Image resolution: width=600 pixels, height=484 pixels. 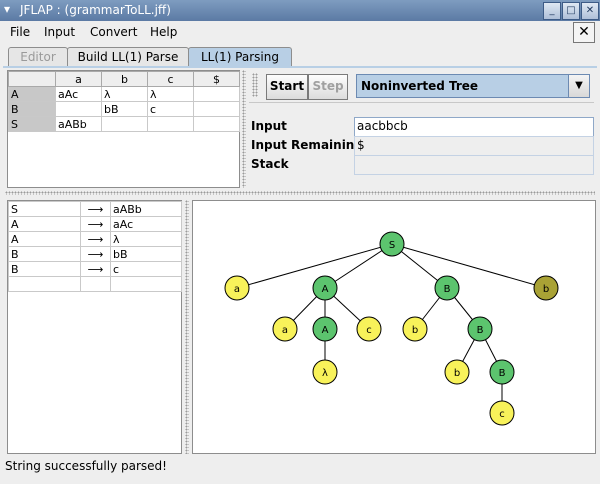 I want to click on column-header: b, so click(x=124, y=79).